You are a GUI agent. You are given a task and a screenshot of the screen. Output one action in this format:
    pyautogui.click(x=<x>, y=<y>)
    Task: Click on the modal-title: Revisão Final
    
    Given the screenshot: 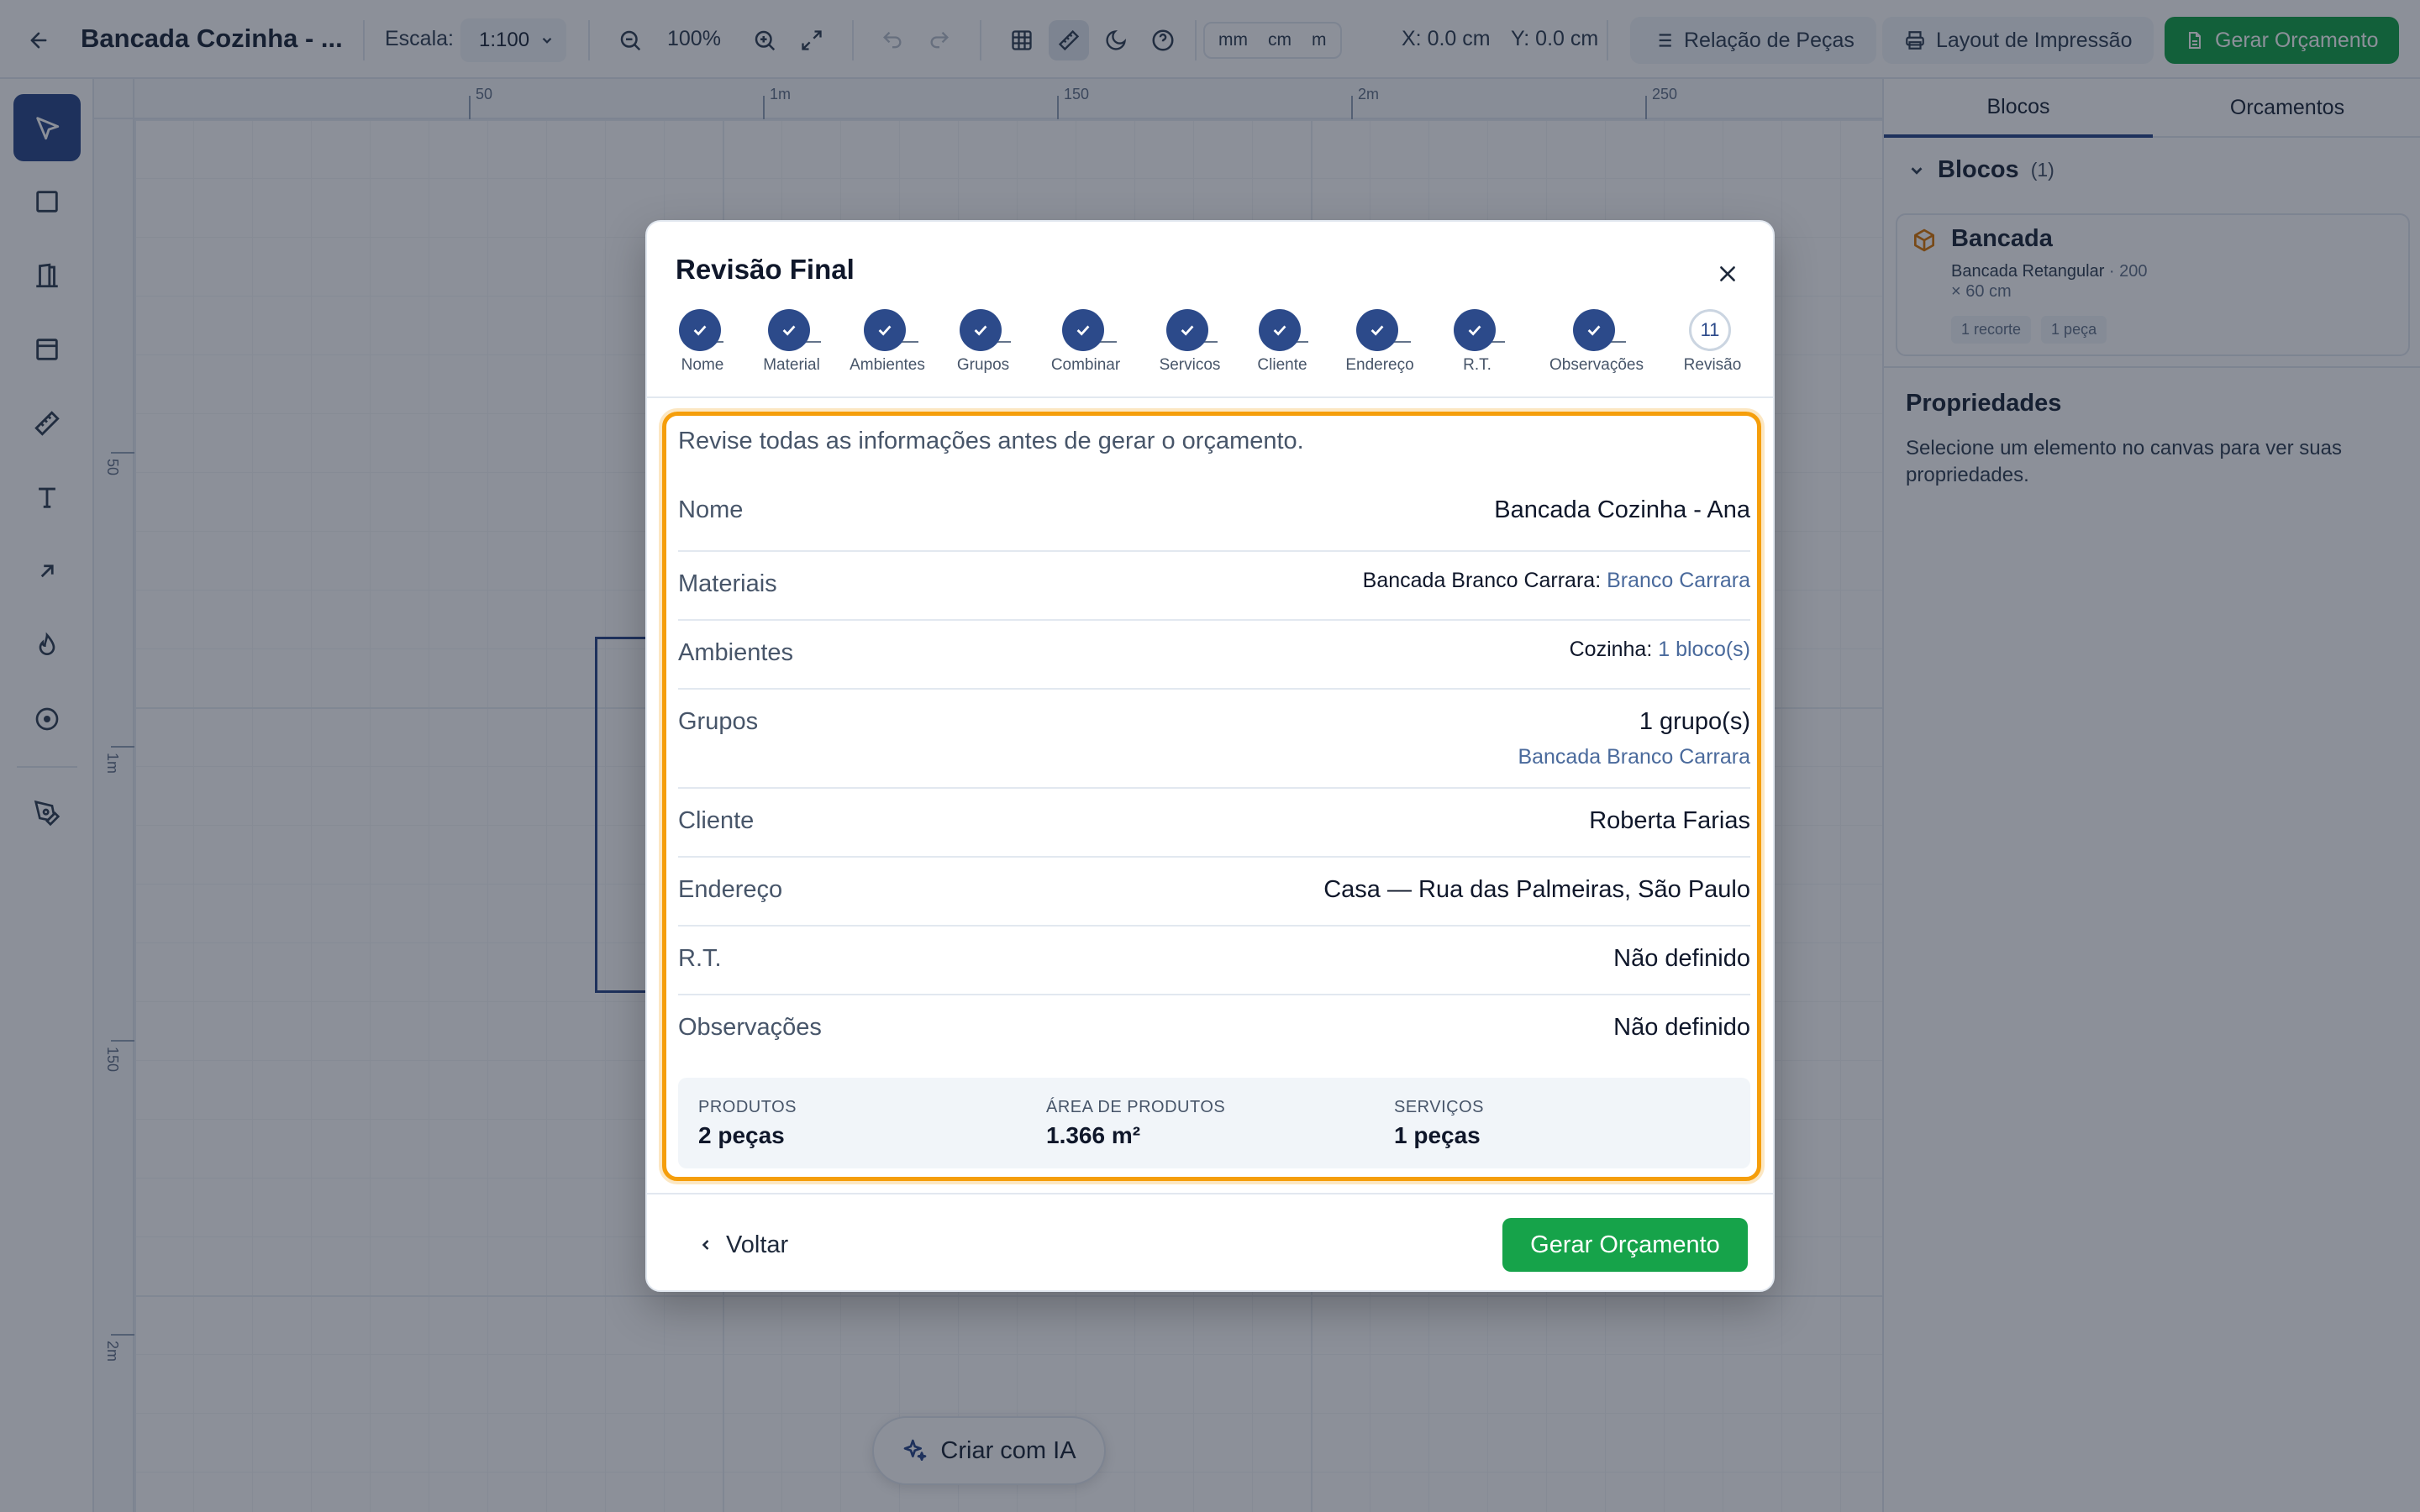 What is the action you would take?
    pyautogui.click(x=765, y=269)
    